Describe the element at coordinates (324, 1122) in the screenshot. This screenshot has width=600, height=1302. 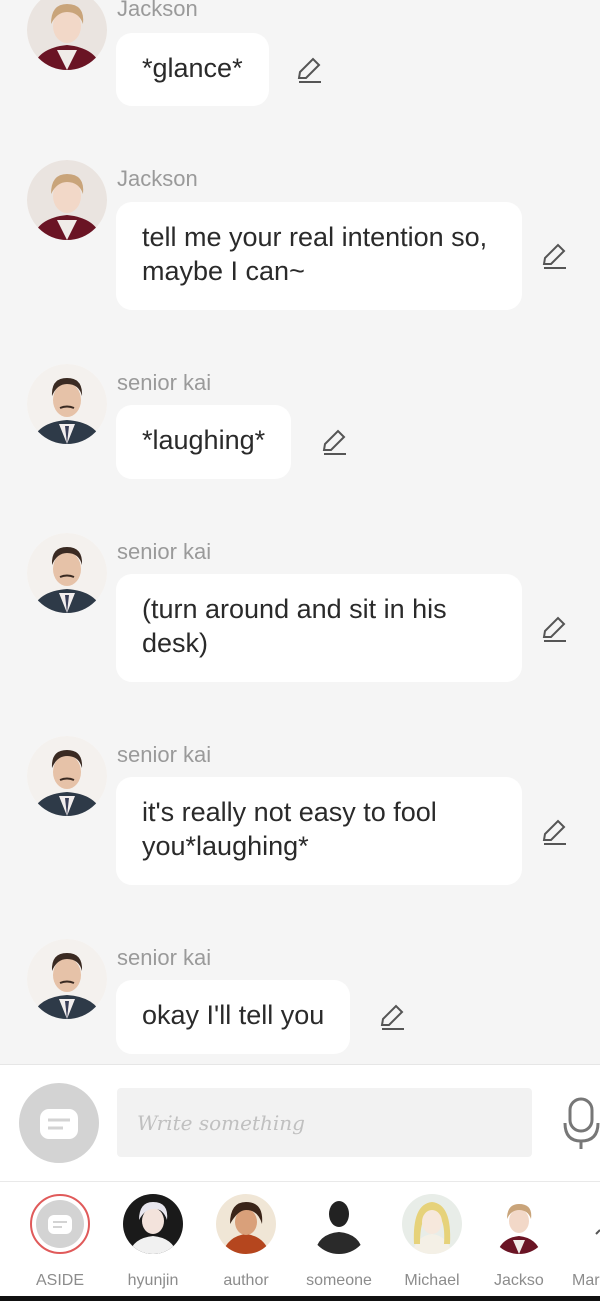
I see `message-input: Write something` at that location.